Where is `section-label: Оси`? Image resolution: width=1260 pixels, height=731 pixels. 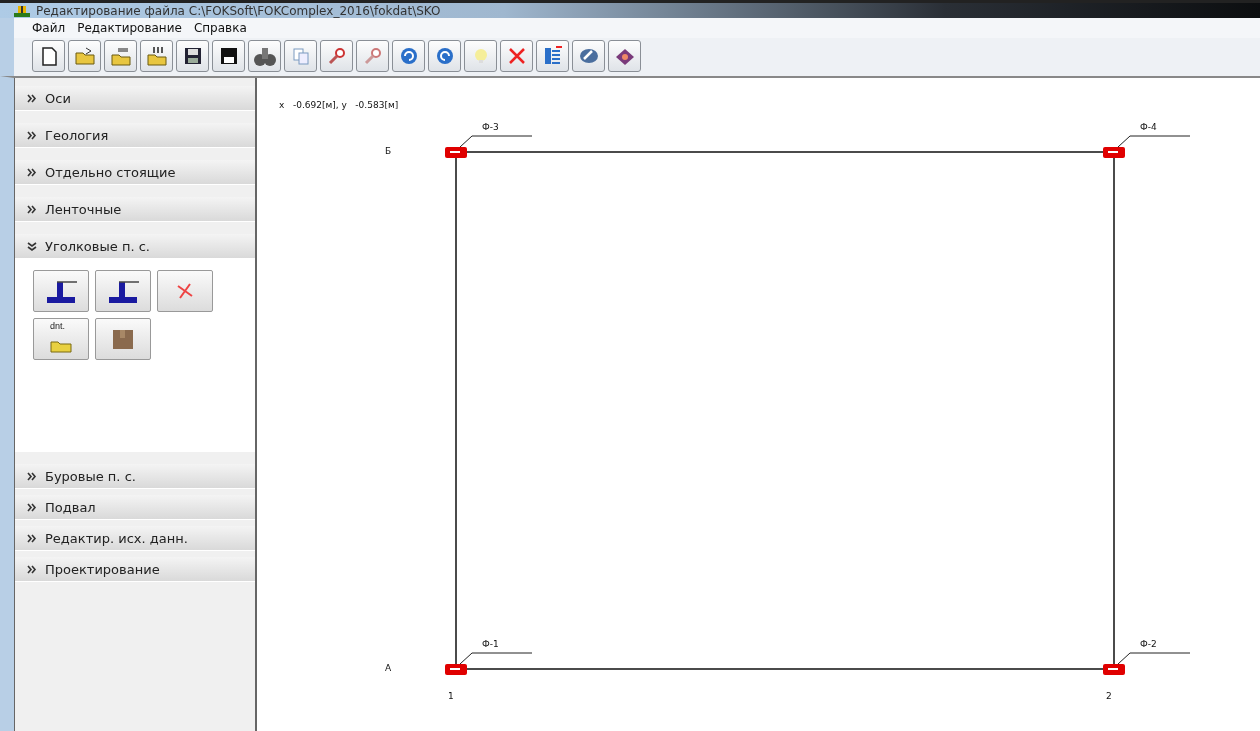
section-label: Оси is located at coordinates (58, 98).